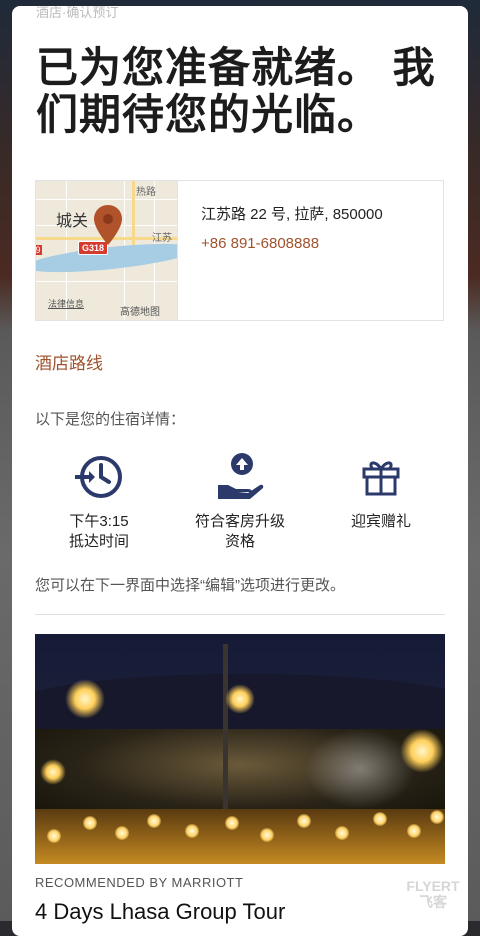 This screenshot has width=480, height=936. What do you see at coordinates (66, 303) in the screenshot?
I see `map-legal-link: 法律信息` at bounding box center [66, 303].